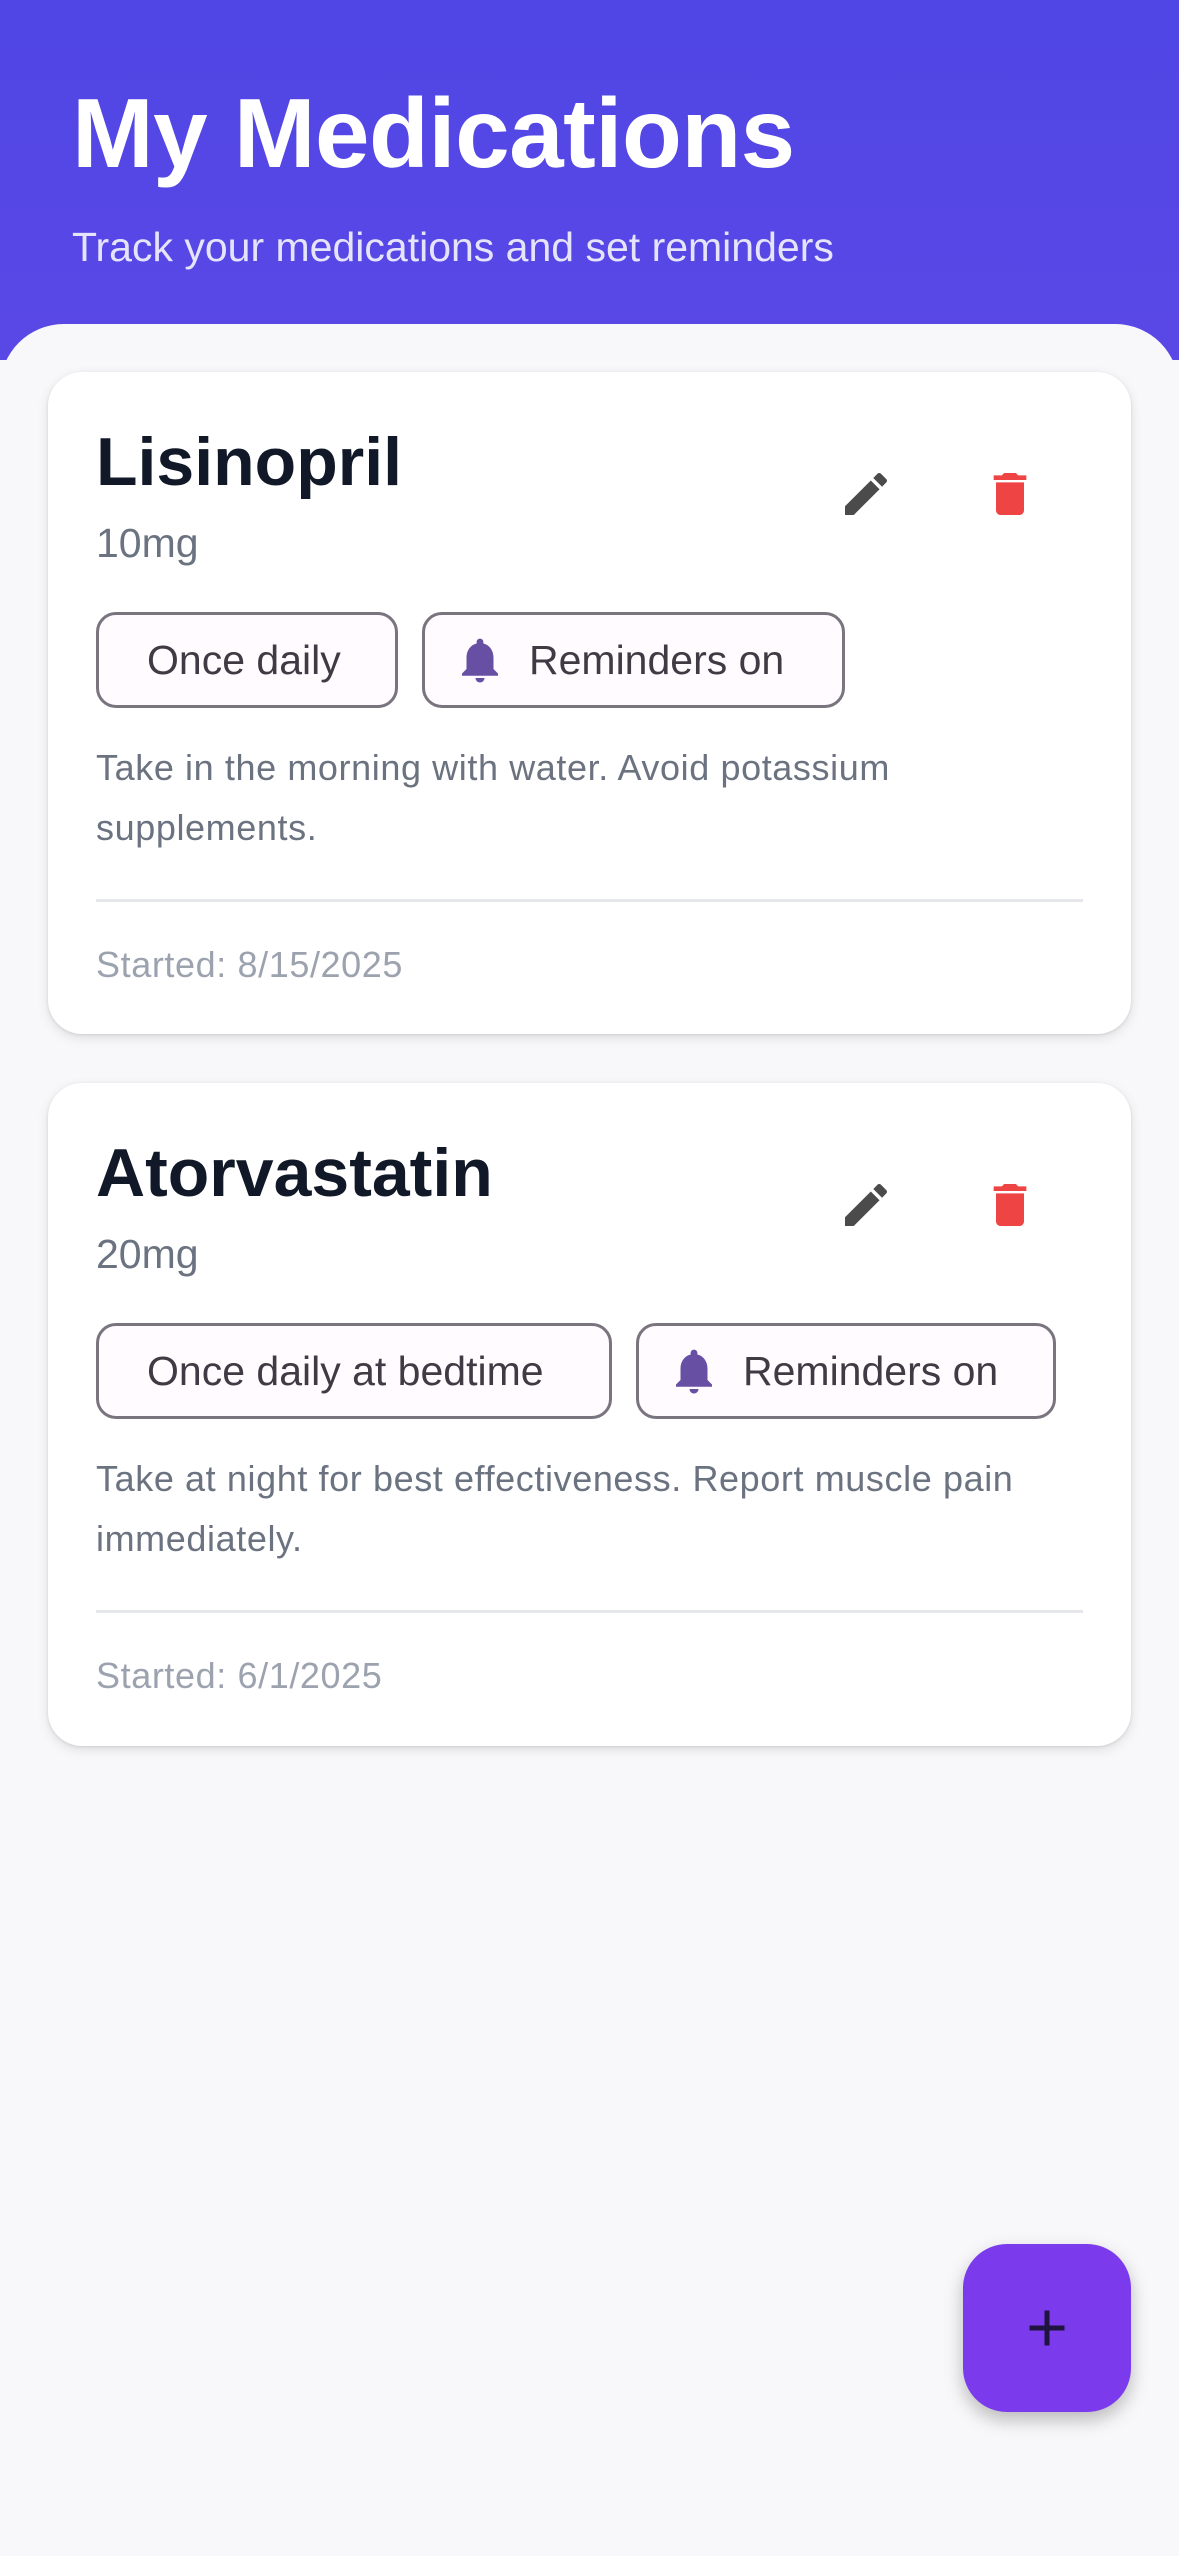 The width and height of the screenshot is (1179, 2556). I want to click on start-date: Started: 6/1/2025, so click(239, 1675).